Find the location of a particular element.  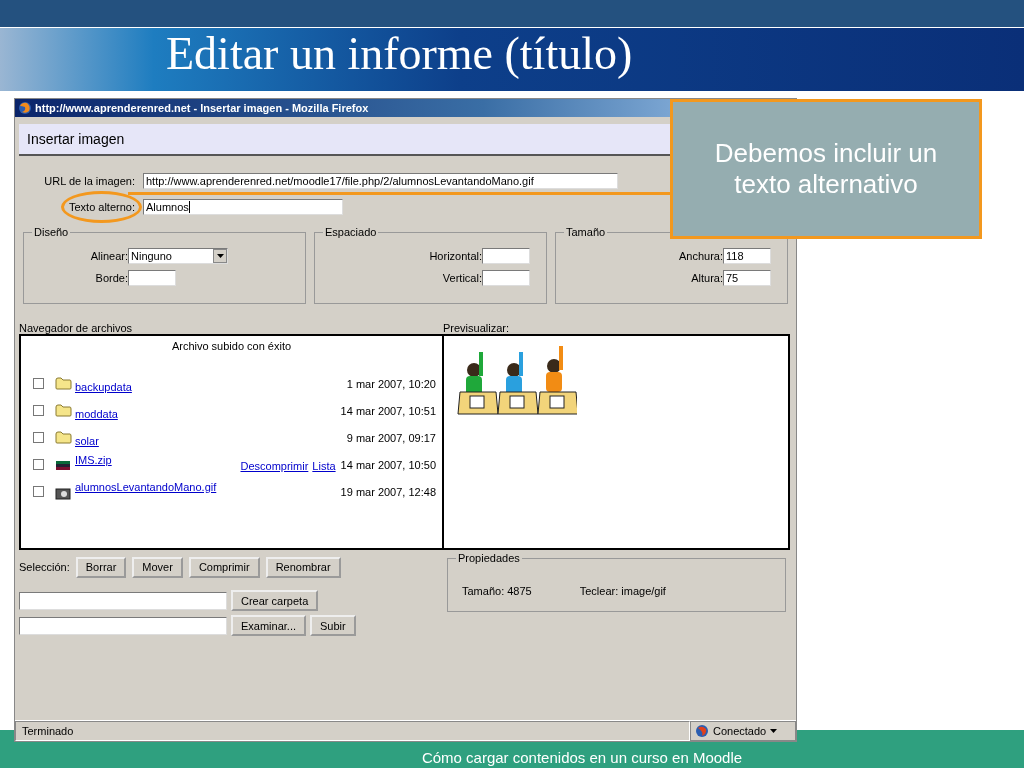

file-date: 19 mar 2007, 12:48 is located at coordinates (388, 491).